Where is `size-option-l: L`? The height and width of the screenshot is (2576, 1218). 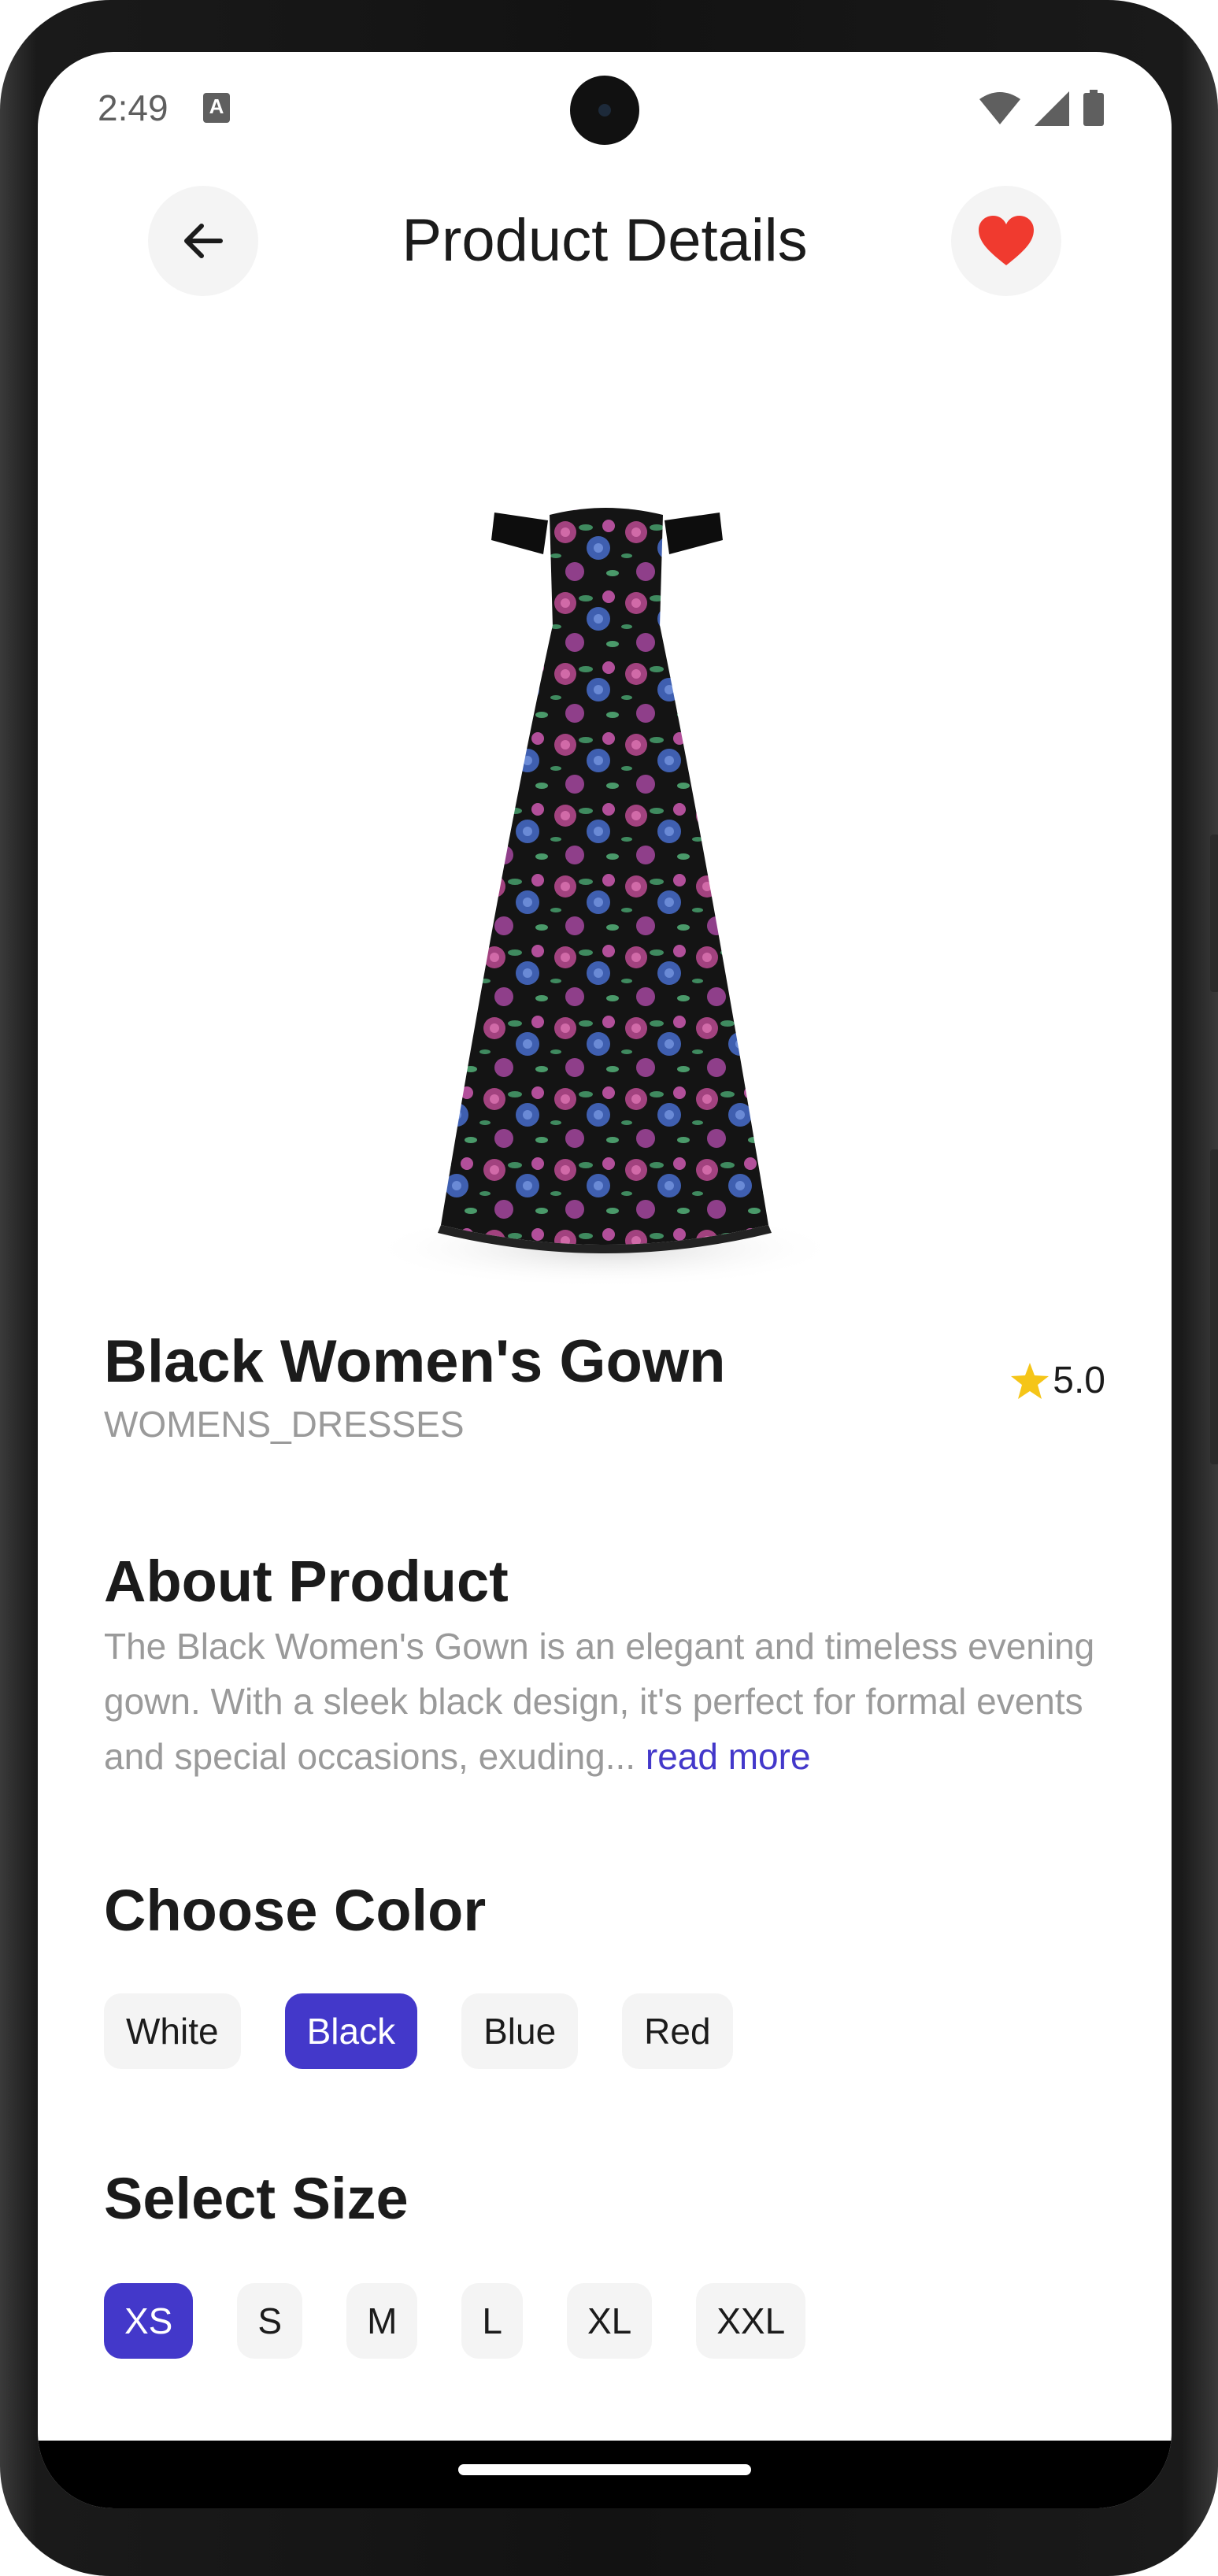 size-option-l: L is located at coordinates (492, 2321).